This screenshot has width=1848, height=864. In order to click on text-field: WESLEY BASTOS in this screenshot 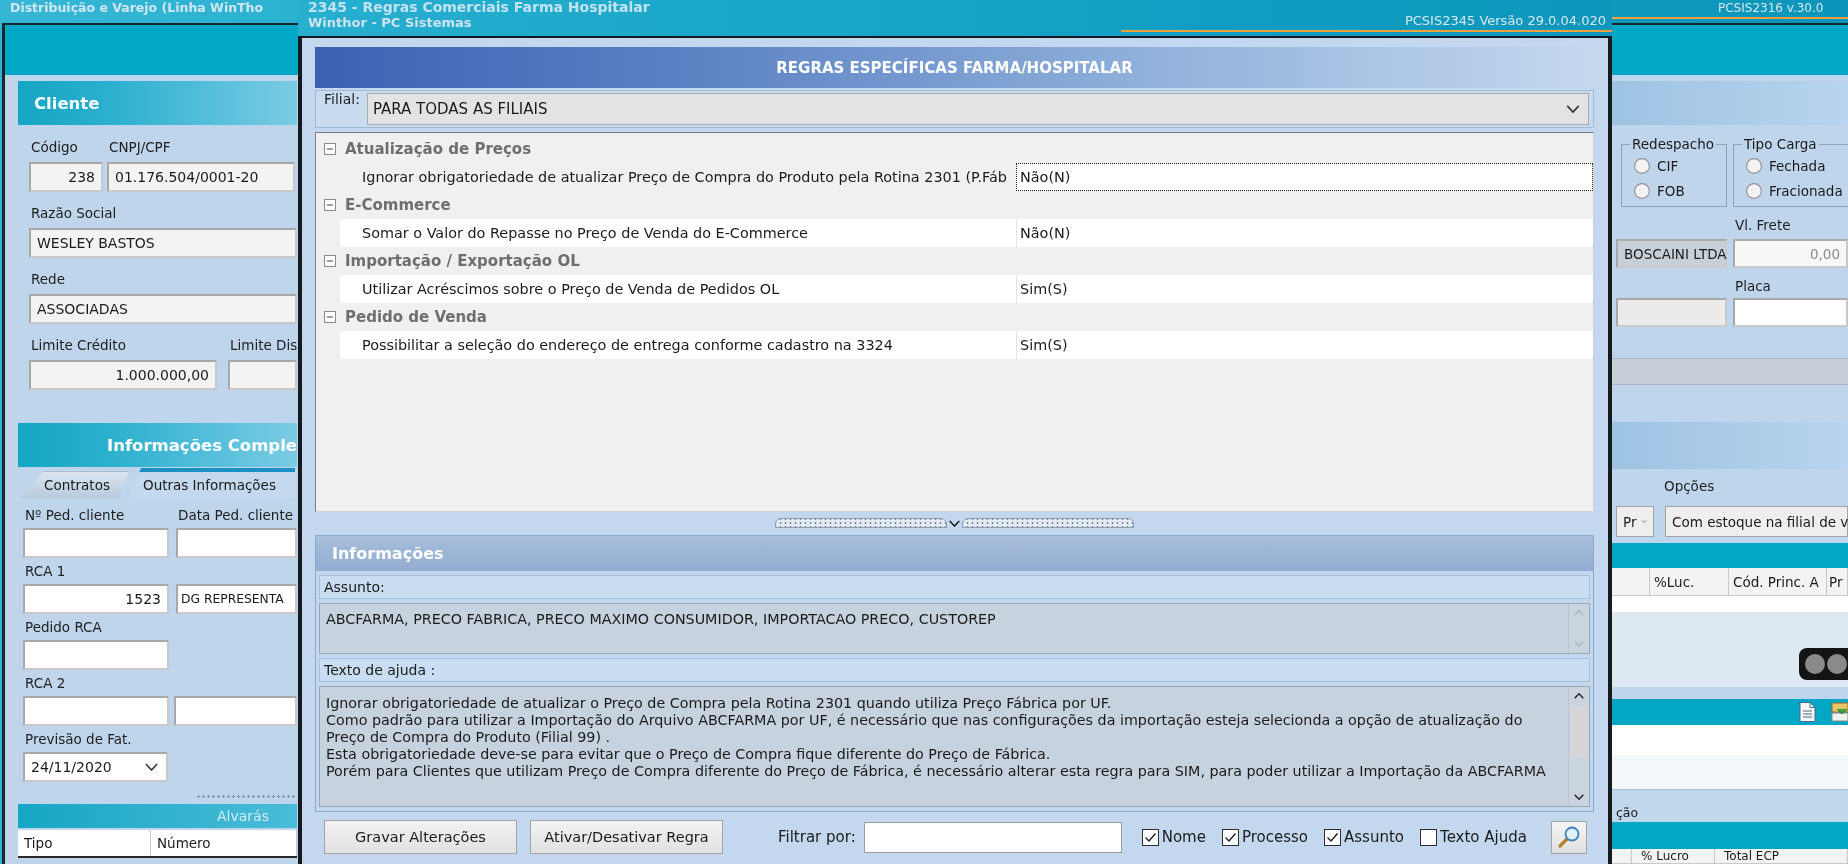, I will do `click(163, 243)`.